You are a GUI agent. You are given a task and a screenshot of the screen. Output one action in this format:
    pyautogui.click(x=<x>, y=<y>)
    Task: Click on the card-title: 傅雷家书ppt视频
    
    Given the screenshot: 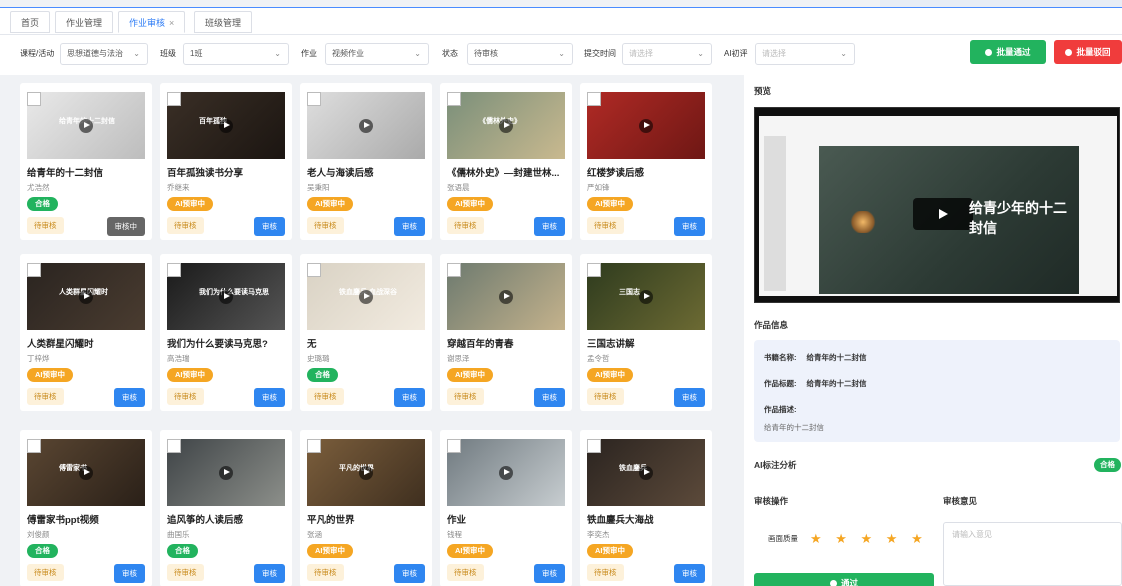 What is the action you would take?
    pyautogui.click(x=63, y=520)
    